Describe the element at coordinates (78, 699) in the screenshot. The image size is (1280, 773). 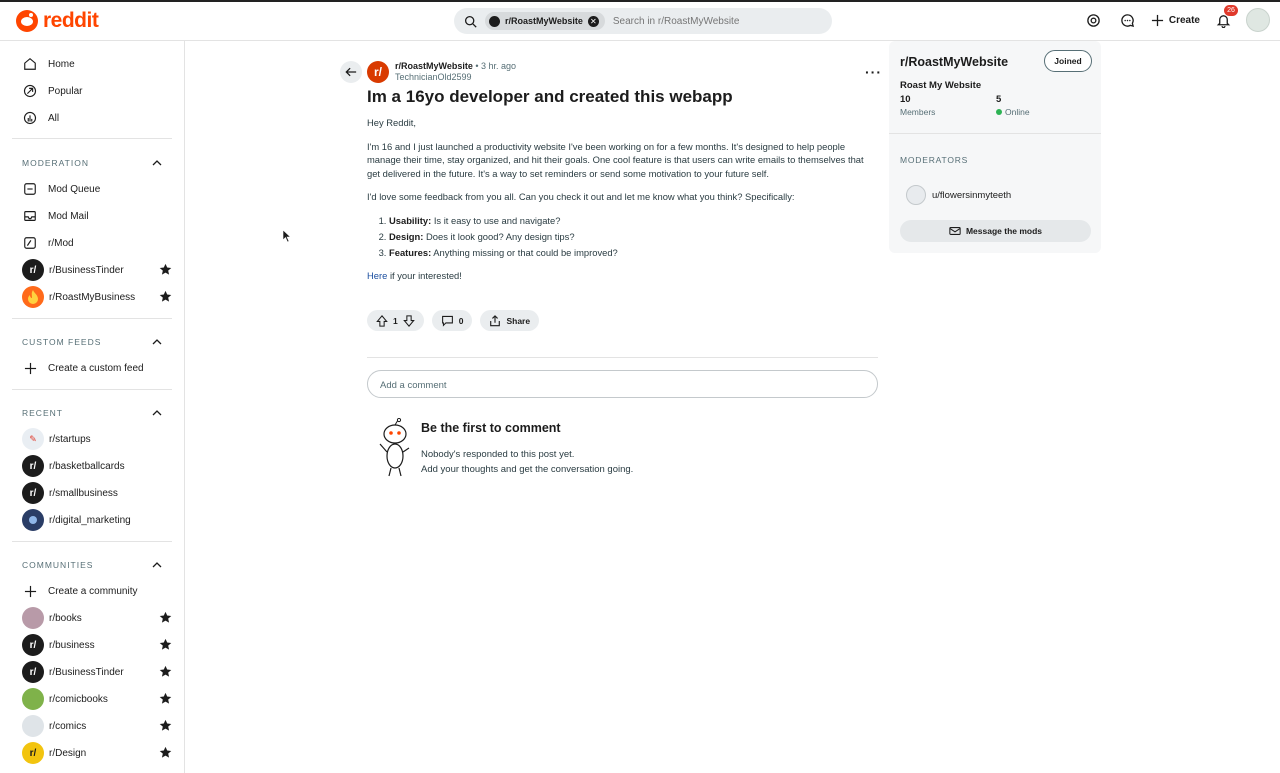
I see `sidebar-item-label: r/comicbooks` at that location.